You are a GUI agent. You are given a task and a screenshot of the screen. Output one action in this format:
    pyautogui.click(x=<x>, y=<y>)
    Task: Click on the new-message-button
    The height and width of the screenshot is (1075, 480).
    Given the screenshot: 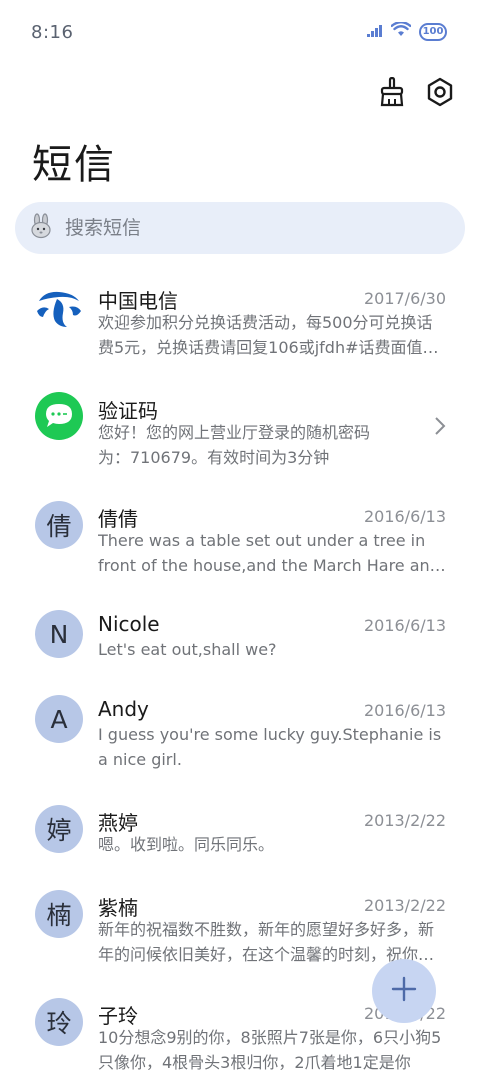 What is the action you would take?
    pyautogui.click(x=404, y=991)
    